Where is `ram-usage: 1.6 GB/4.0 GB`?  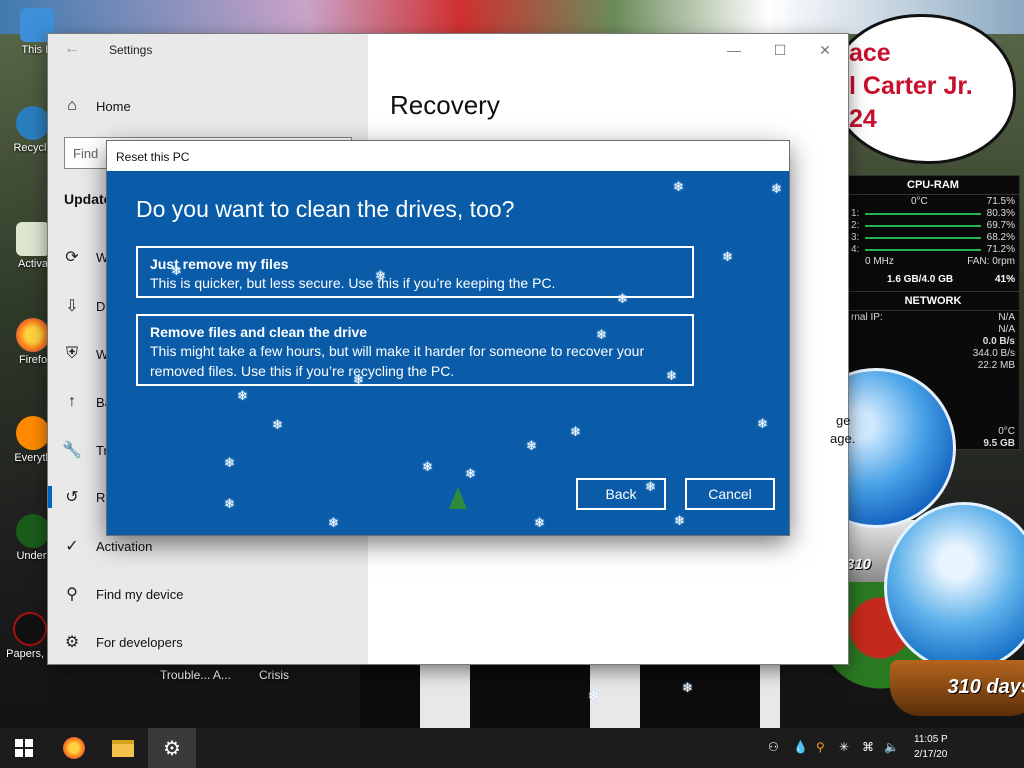 ram-usage: 1.6 GB/4.0 GB is located at coordinates (920, 279).